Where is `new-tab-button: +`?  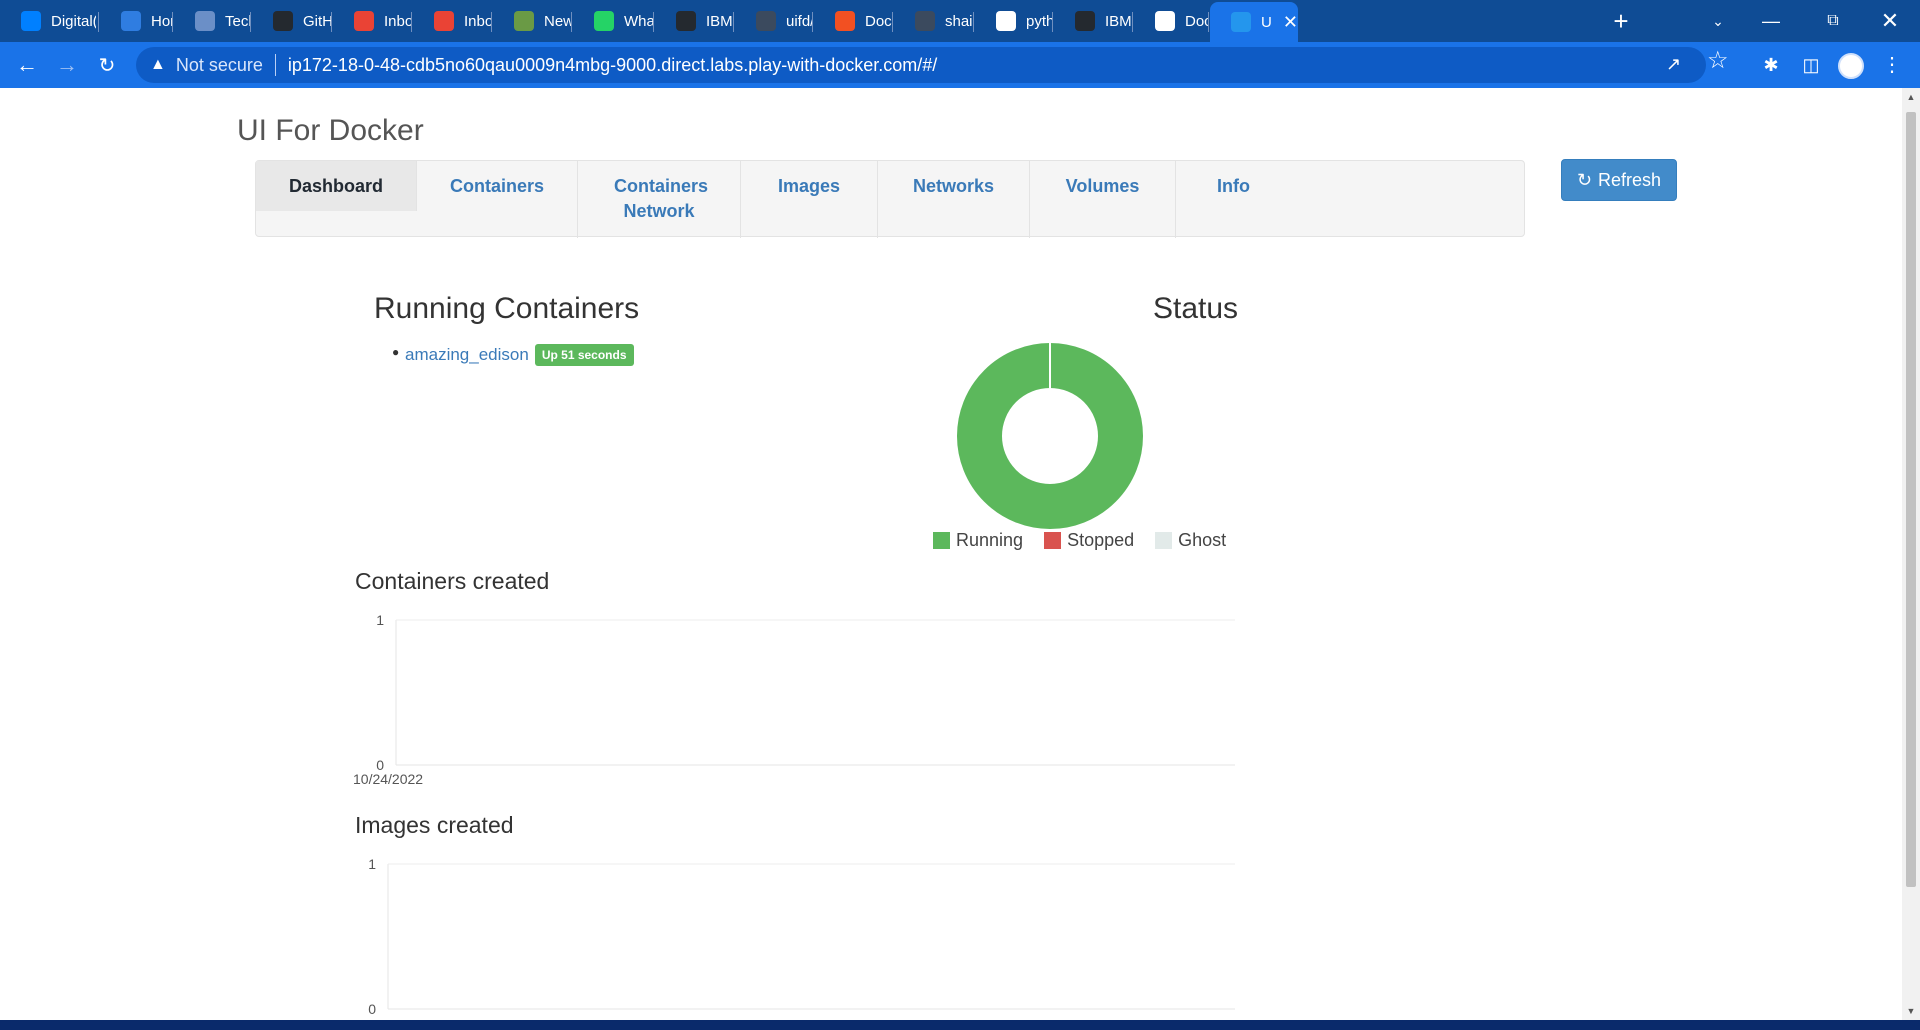
new-tab-button: + is located at coordinates (1621, 21).